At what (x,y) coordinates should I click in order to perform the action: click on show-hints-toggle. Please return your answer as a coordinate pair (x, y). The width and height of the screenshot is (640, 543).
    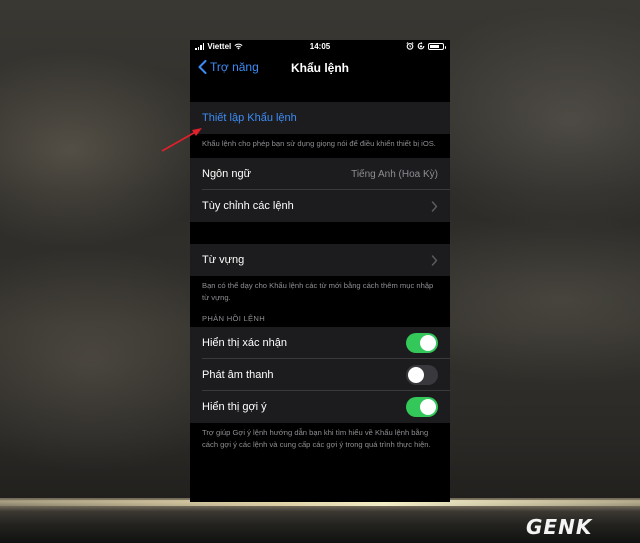
    Looking at the image, I should click on (422, 407).